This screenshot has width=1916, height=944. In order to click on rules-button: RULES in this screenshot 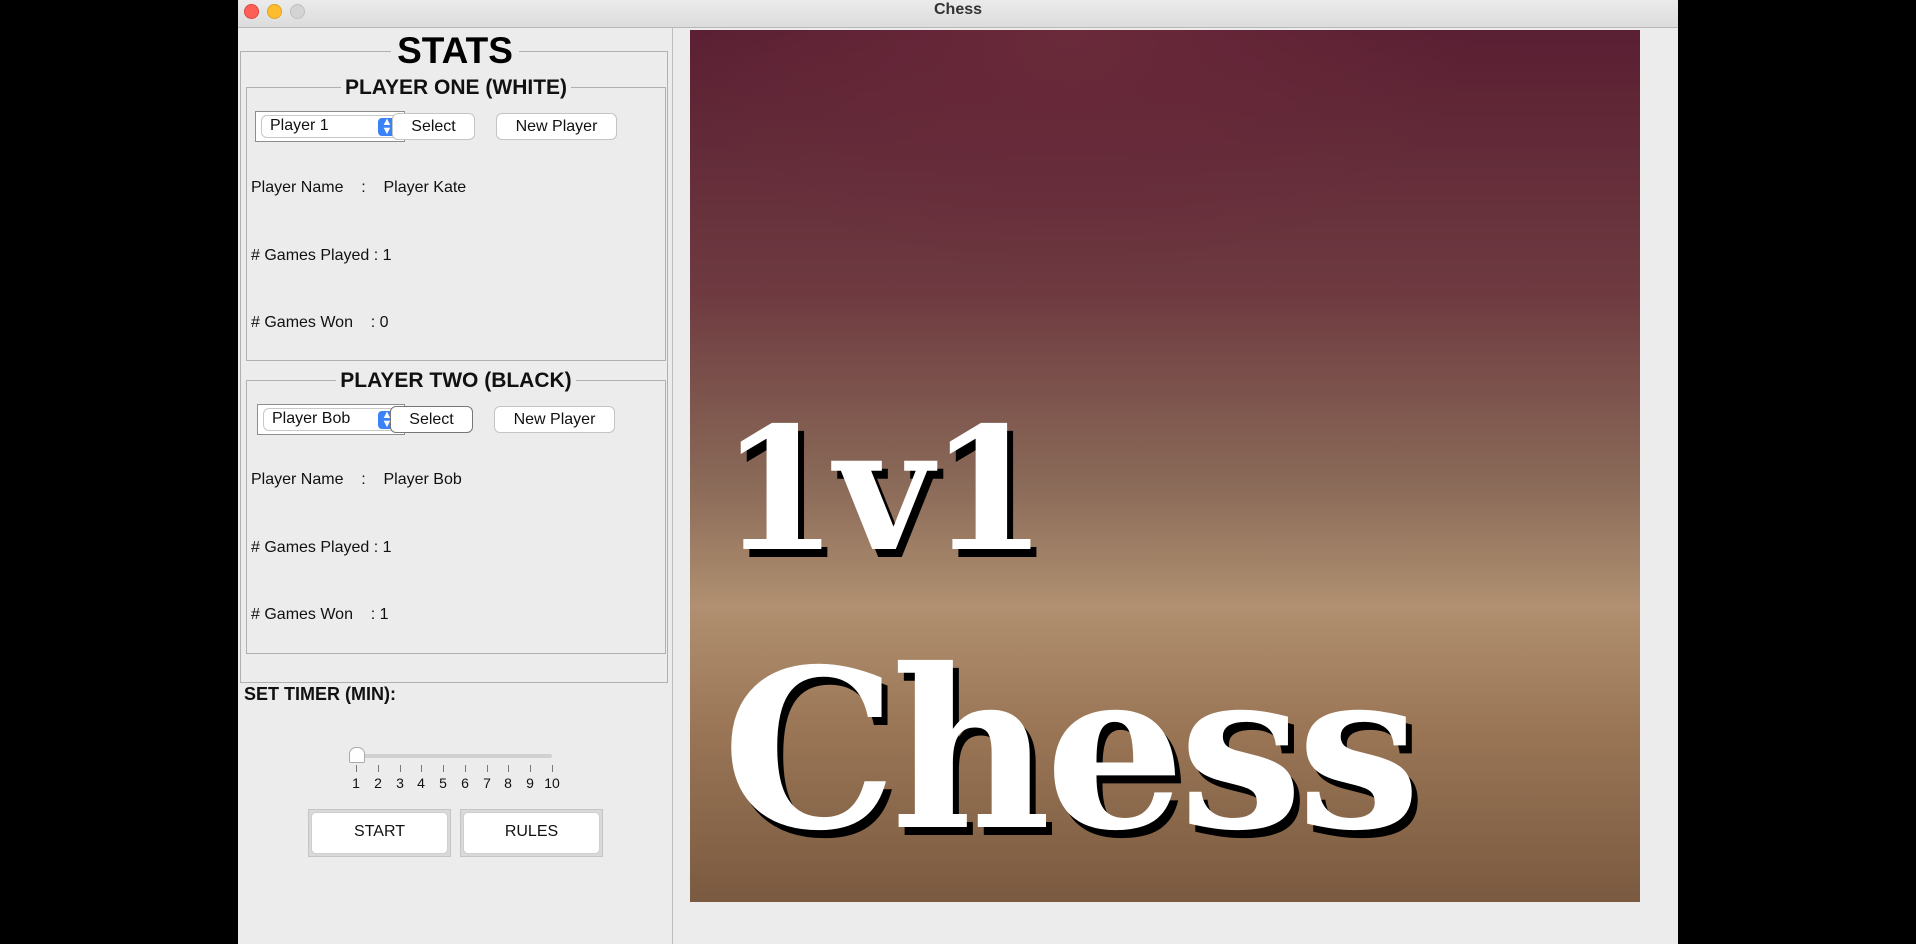, I will do `click(531, 833)`.